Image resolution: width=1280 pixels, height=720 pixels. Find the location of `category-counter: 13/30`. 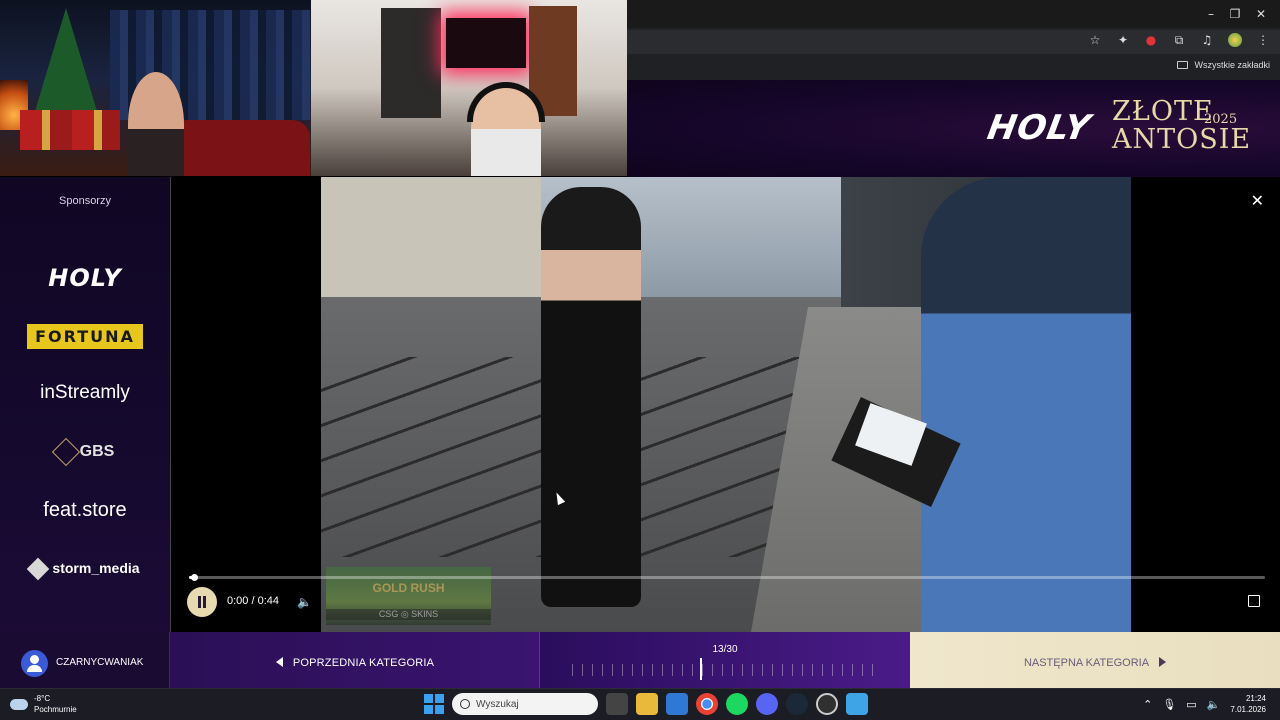

category-counter: 13/30 is located at coordinates (725, 649).